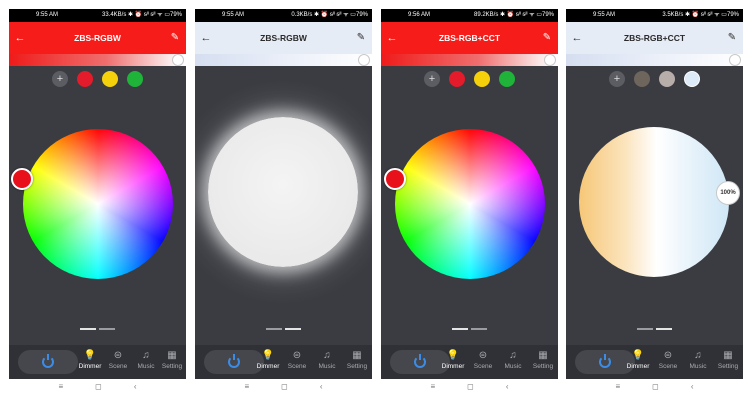  Describe the element at coordinates (513, 15) in the screenshot. I see `status-info: 89.2KB/s ✱ ⏰ ᵴᴵᴵ ᵴᴵᴵ ᯤ ▭79%` at that location.